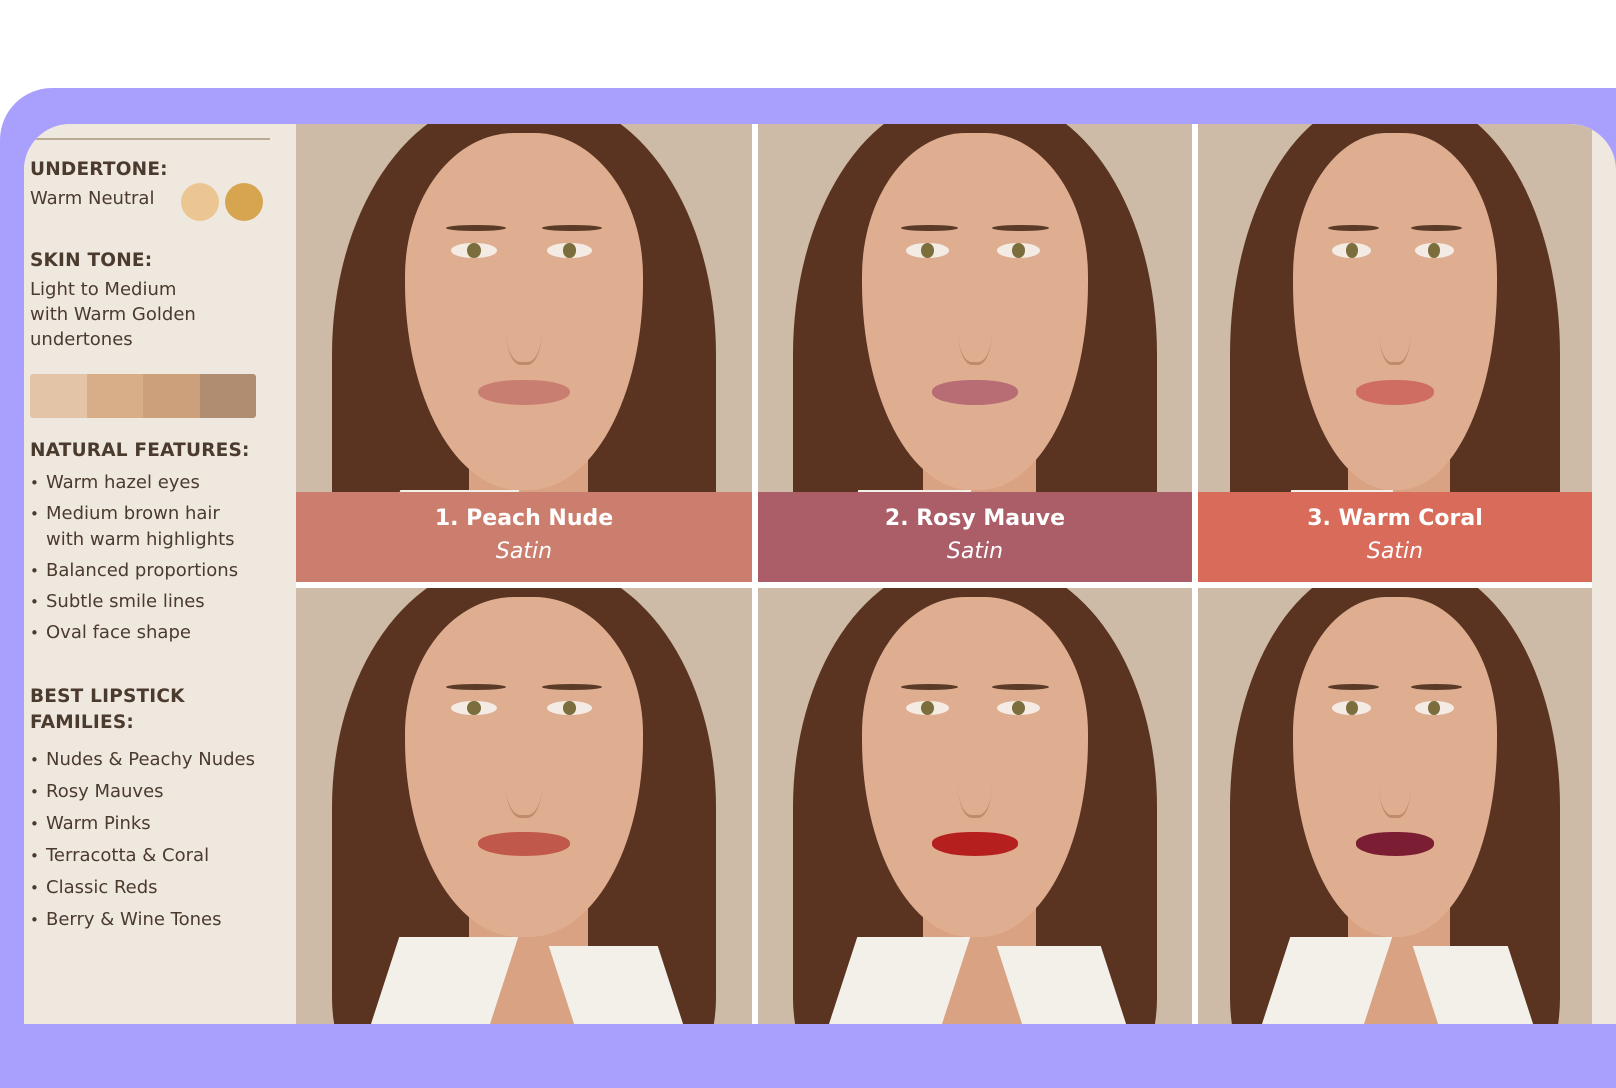 This screenshot has height=1088, width=1616. What do you see at coordinates (134, 602) in the screenshot?
I see `list-item: Subtle smile lines` at bounding box center [134, 602].